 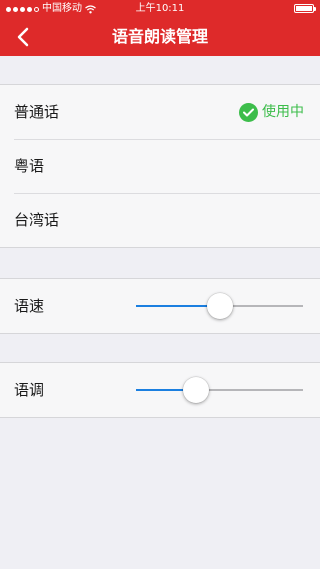 I want to click on voice-label: 台湾话, so click(x=37, y=220).